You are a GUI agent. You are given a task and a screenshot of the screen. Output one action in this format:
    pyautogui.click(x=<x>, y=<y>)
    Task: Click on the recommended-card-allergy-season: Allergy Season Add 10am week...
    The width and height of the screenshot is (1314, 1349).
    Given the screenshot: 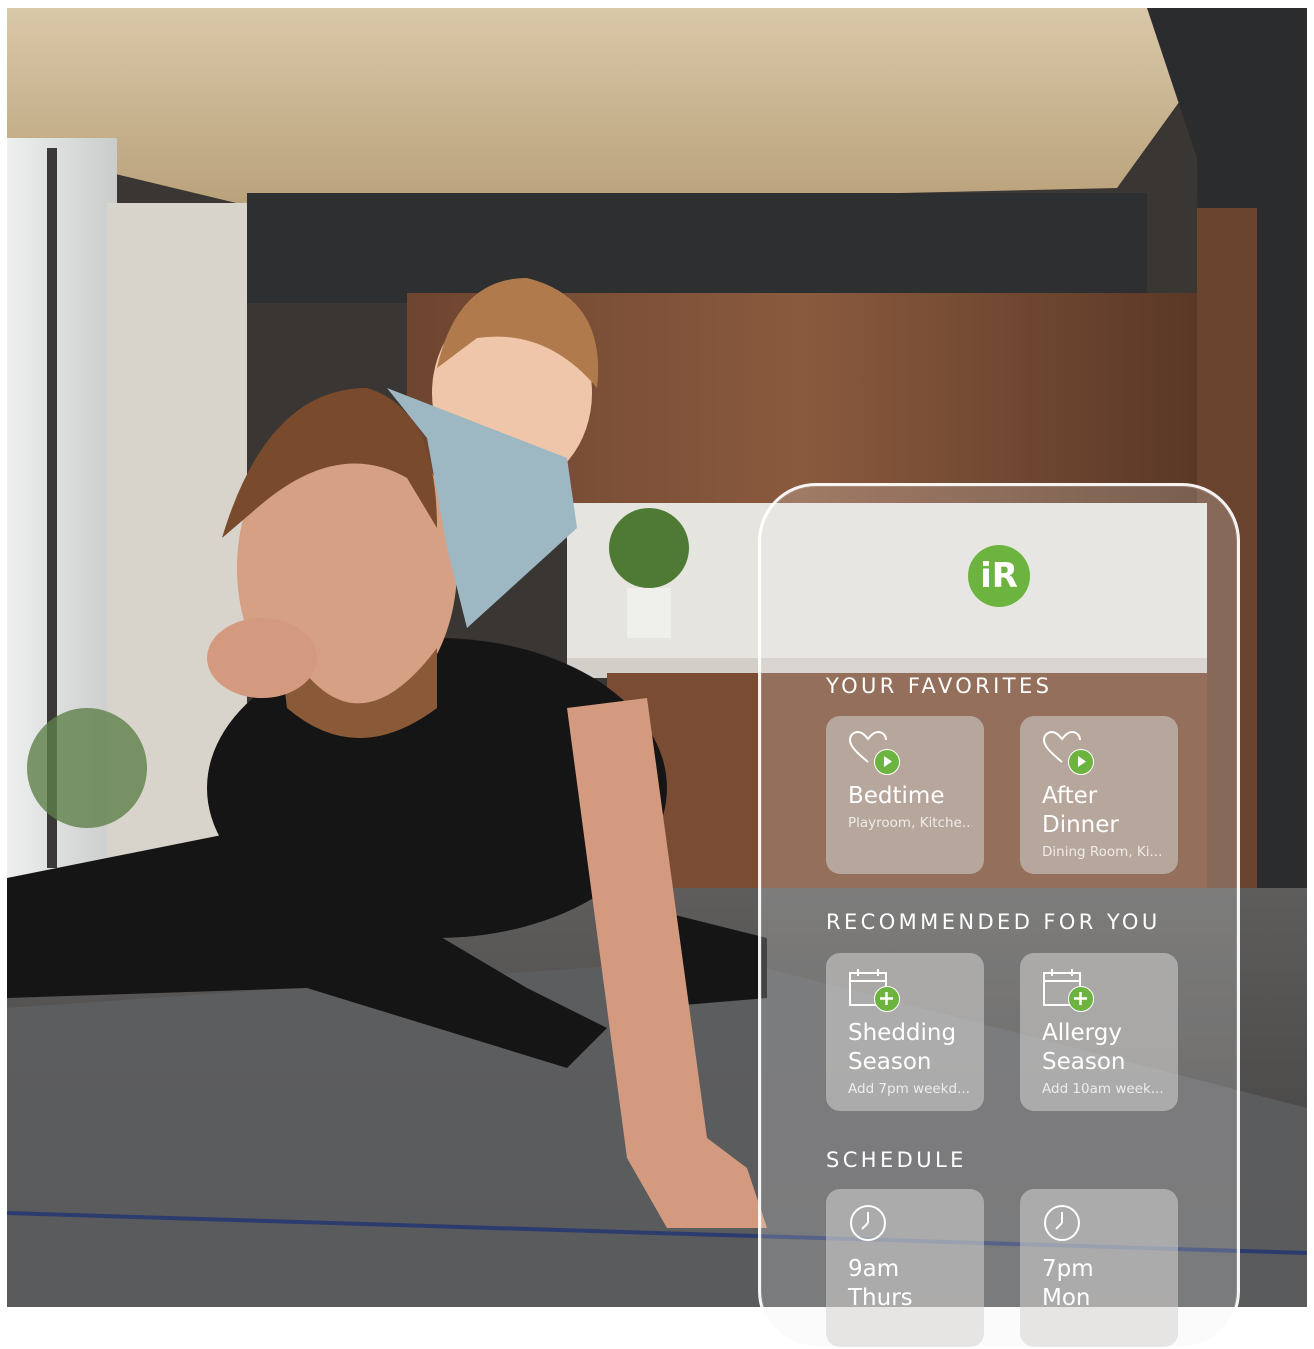 What is the action you would take?
    pyautogui.click(x=1099, y=1032)
    